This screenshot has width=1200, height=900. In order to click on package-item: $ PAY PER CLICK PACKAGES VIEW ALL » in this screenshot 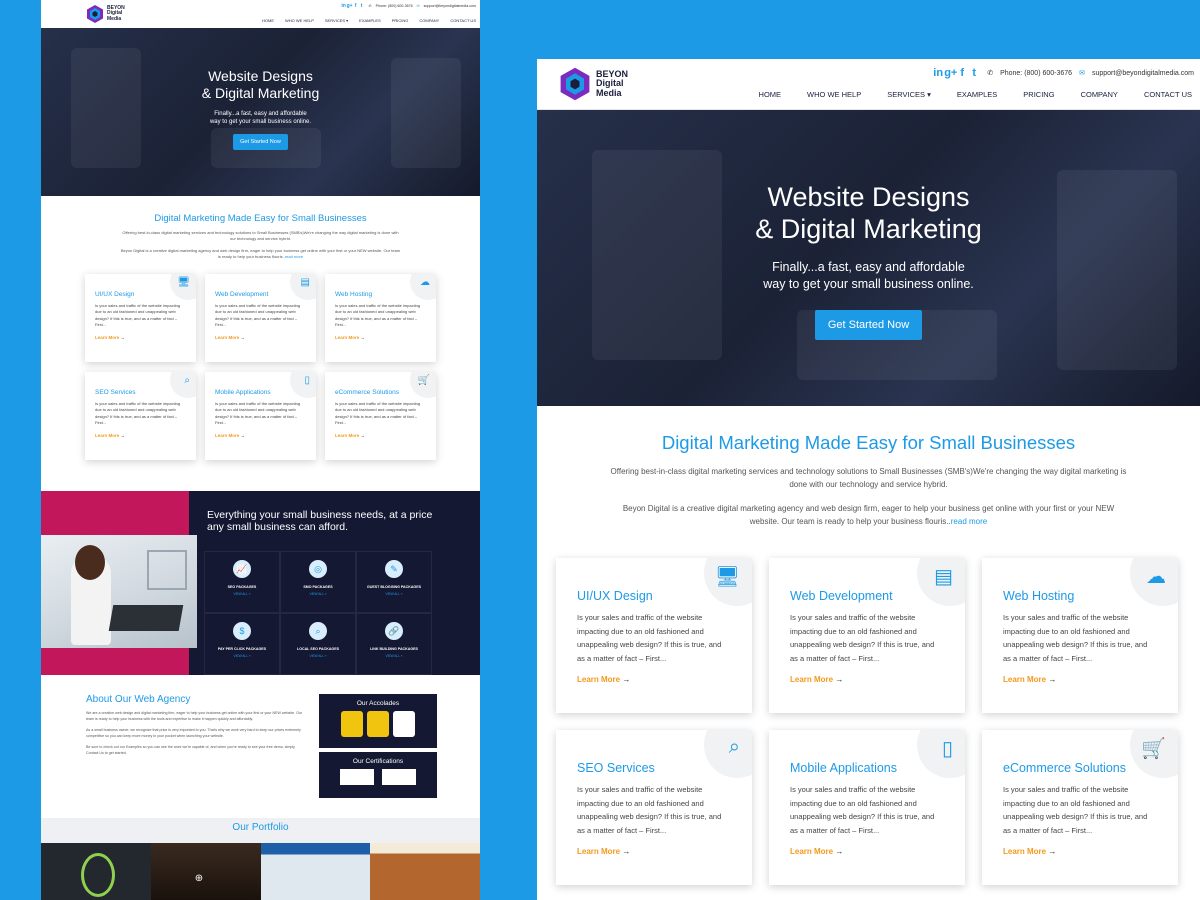, I will do `click(242, 644)`.